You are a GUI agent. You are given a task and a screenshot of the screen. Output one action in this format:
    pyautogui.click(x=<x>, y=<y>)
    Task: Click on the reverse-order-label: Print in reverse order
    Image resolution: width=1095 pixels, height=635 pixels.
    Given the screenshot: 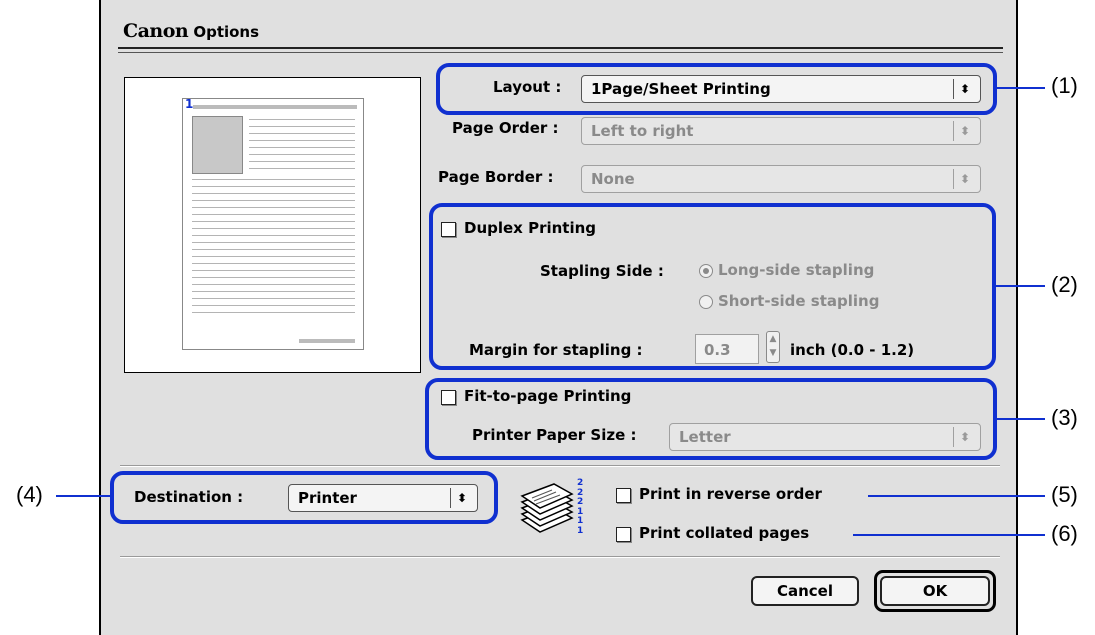 What is the action you would take?
    pyautogui.click(x=730, y=494)
    